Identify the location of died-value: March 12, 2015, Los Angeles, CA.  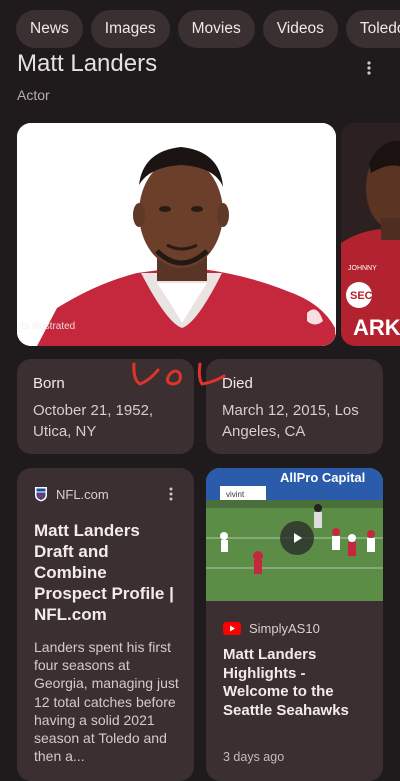
(290, 421).